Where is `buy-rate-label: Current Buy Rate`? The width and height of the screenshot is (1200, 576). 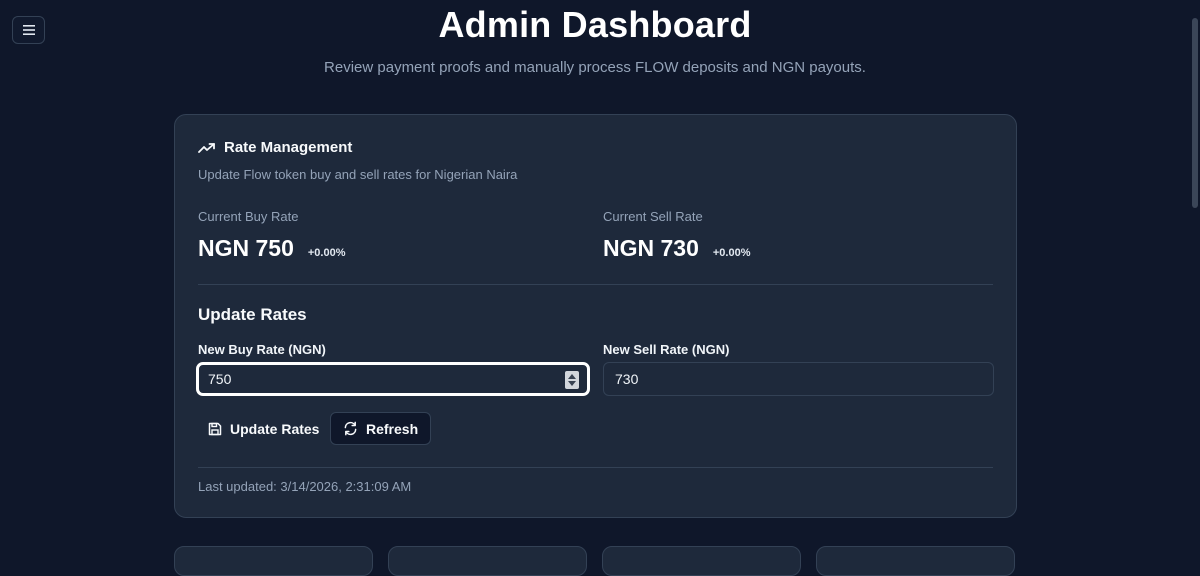 buy-rate-label: Current Buy Rate is located at coordinates (248, 216).